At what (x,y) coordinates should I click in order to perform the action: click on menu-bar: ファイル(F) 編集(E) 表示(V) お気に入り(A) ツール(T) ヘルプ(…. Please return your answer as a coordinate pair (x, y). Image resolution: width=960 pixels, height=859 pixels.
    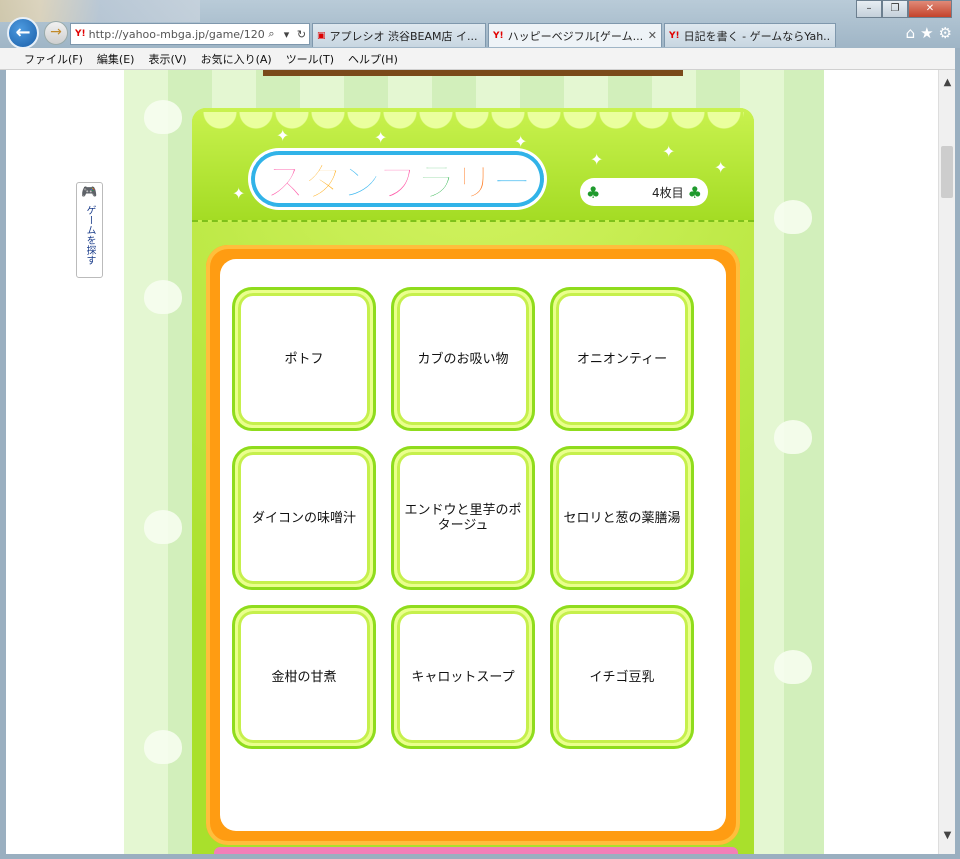
    Looking at the image, I should click on (480, 59).